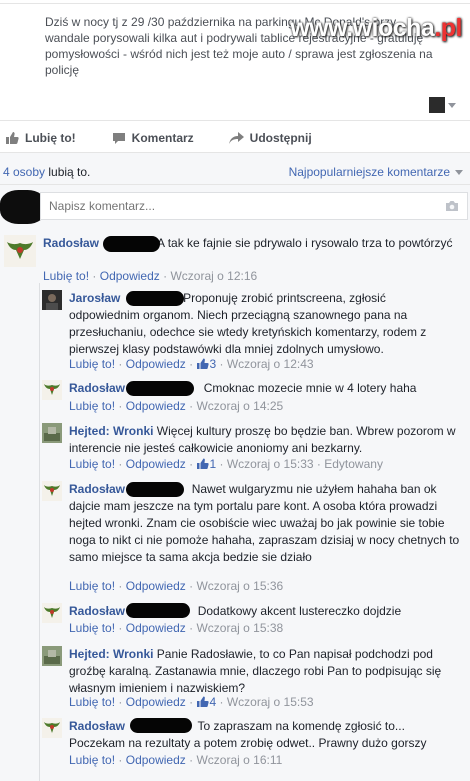  I want to click on edited-label: Edytowany, so click(353, 464).